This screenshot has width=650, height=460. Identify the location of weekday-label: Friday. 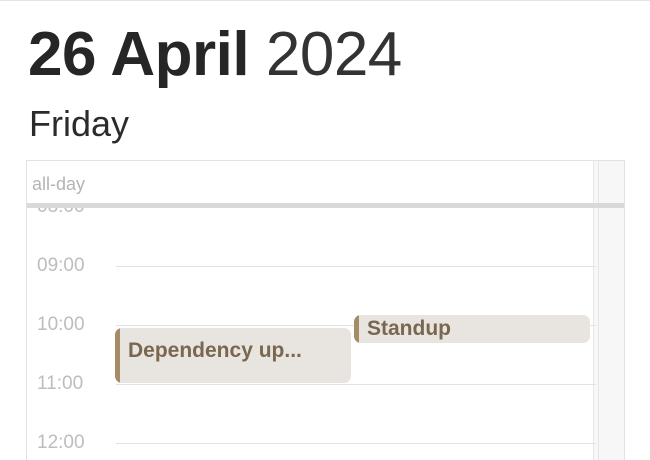
(79, 123).